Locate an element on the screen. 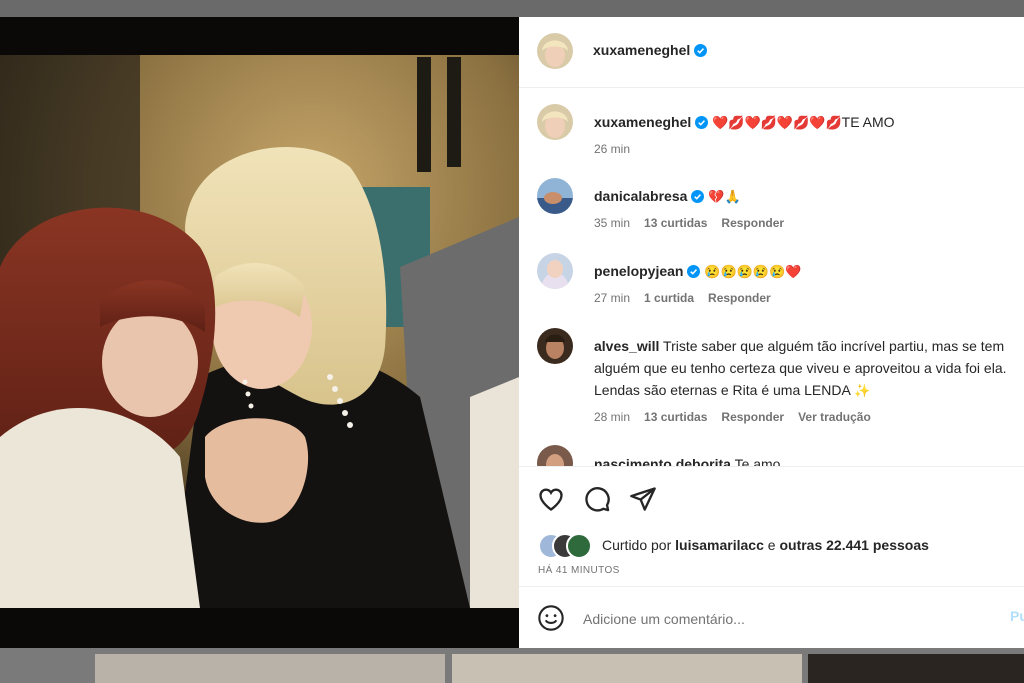  comment-username: xuxameneghel is located at coordinates (642, 122).